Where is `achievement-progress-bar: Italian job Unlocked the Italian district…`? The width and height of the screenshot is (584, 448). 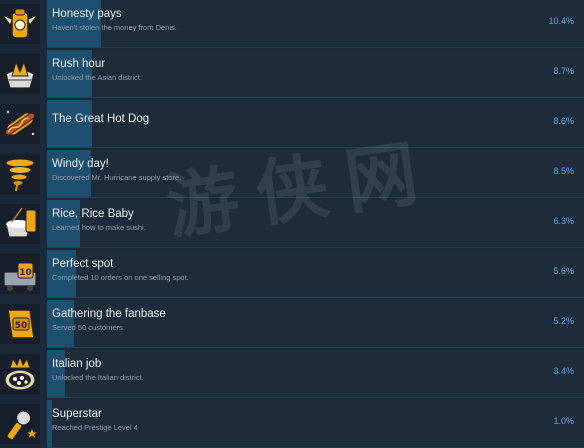
achievement-progress-bar: Italian job Unlocked the Italian district… is located at coordinates (315, 374).